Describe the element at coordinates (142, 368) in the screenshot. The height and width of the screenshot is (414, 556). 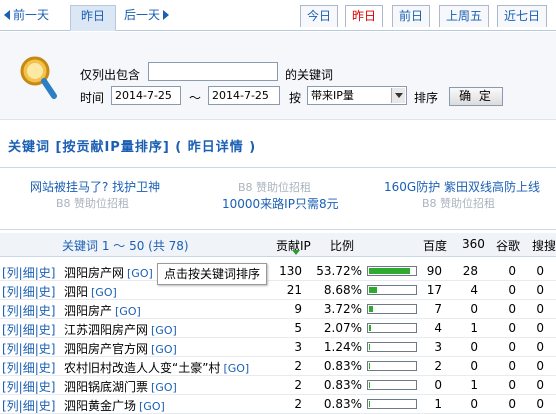
I see `keyword-text: 农村旧村改造人人变“土豪”村` at that location.